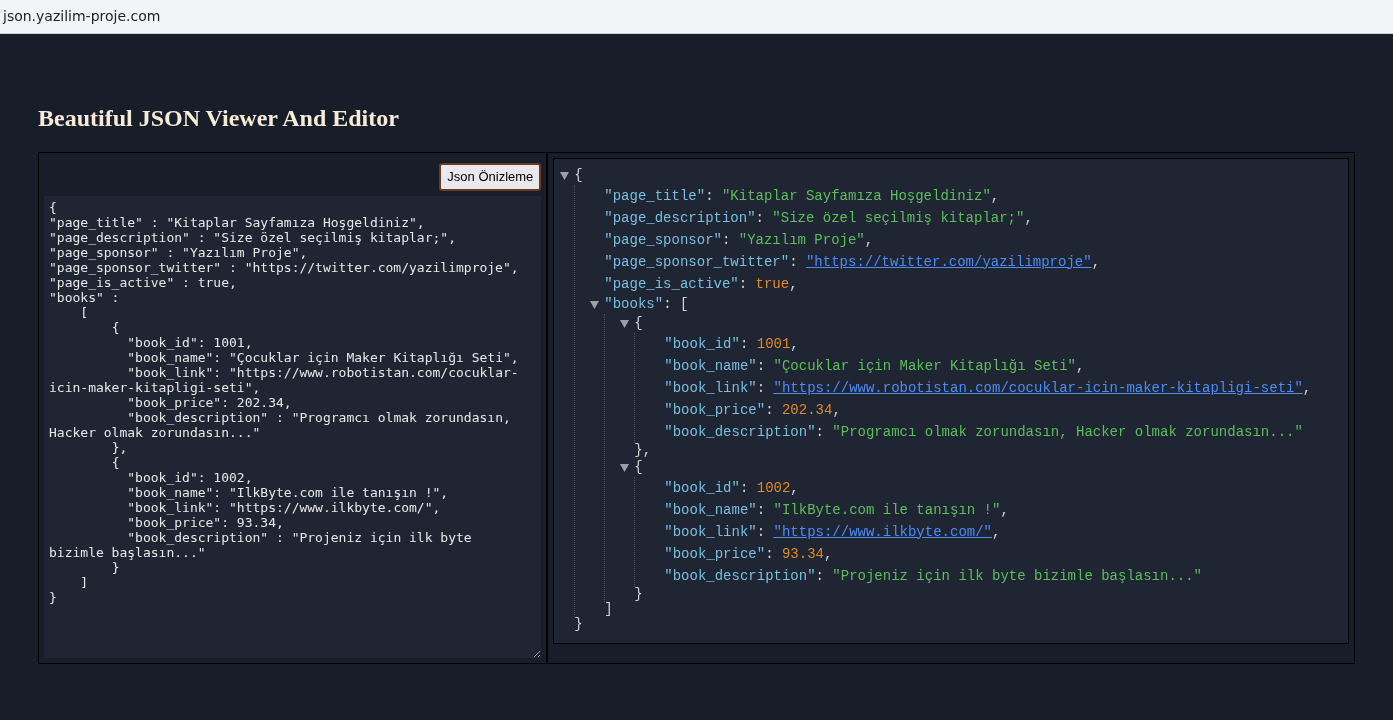  Describe the element at coordinates (773, 488) in the screenshot. I see `json-value: 1002` at that location.